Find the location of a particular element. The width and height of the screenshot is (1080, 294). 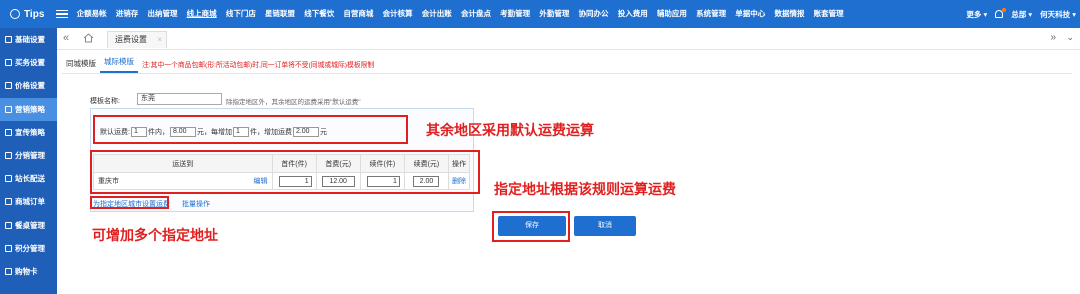

sidebar-item-label: 商城订单 is located at coordinates (30, 202).